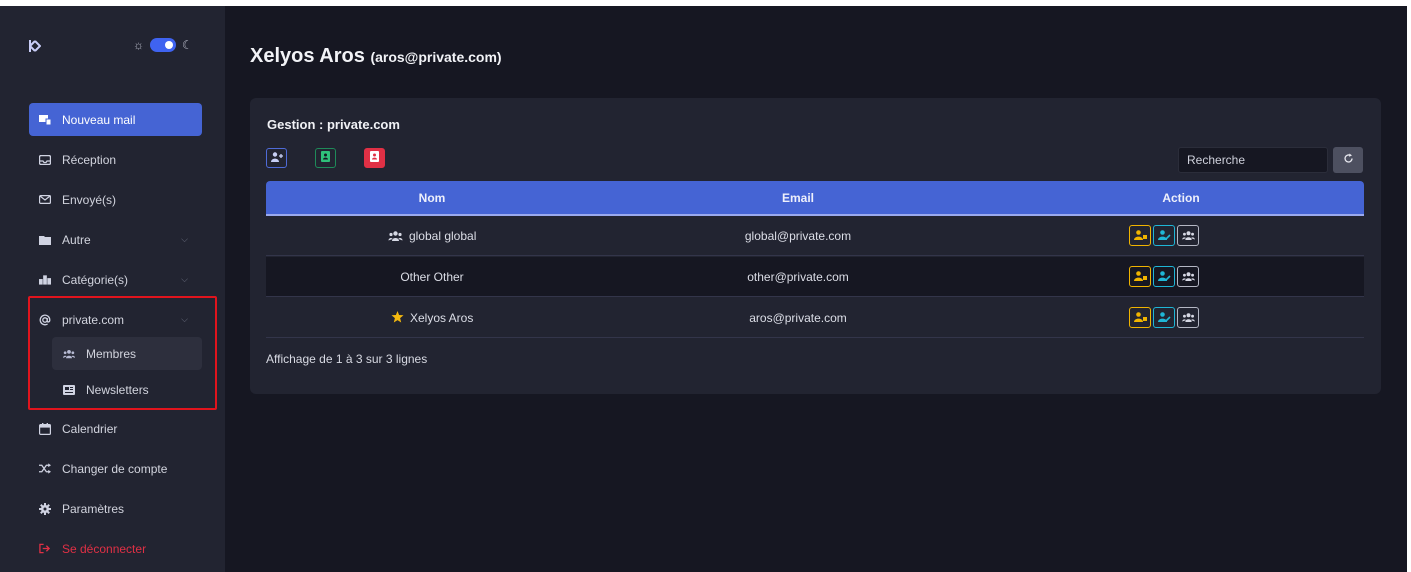  What do you see at coordinates (115, 239) in the screenshot?
I see `sidebar-item-autre: Autre ⌵` at bounding box center [115, 239].